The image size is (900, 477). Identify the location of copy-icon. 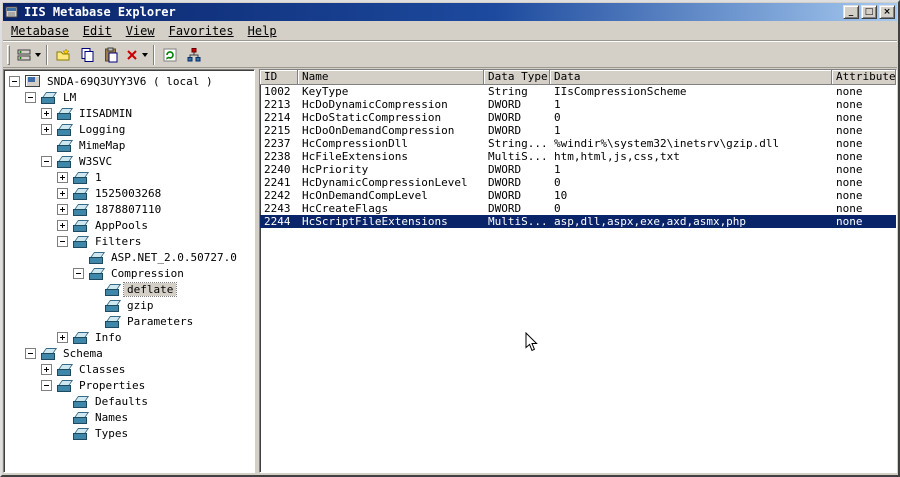
(87, 54).